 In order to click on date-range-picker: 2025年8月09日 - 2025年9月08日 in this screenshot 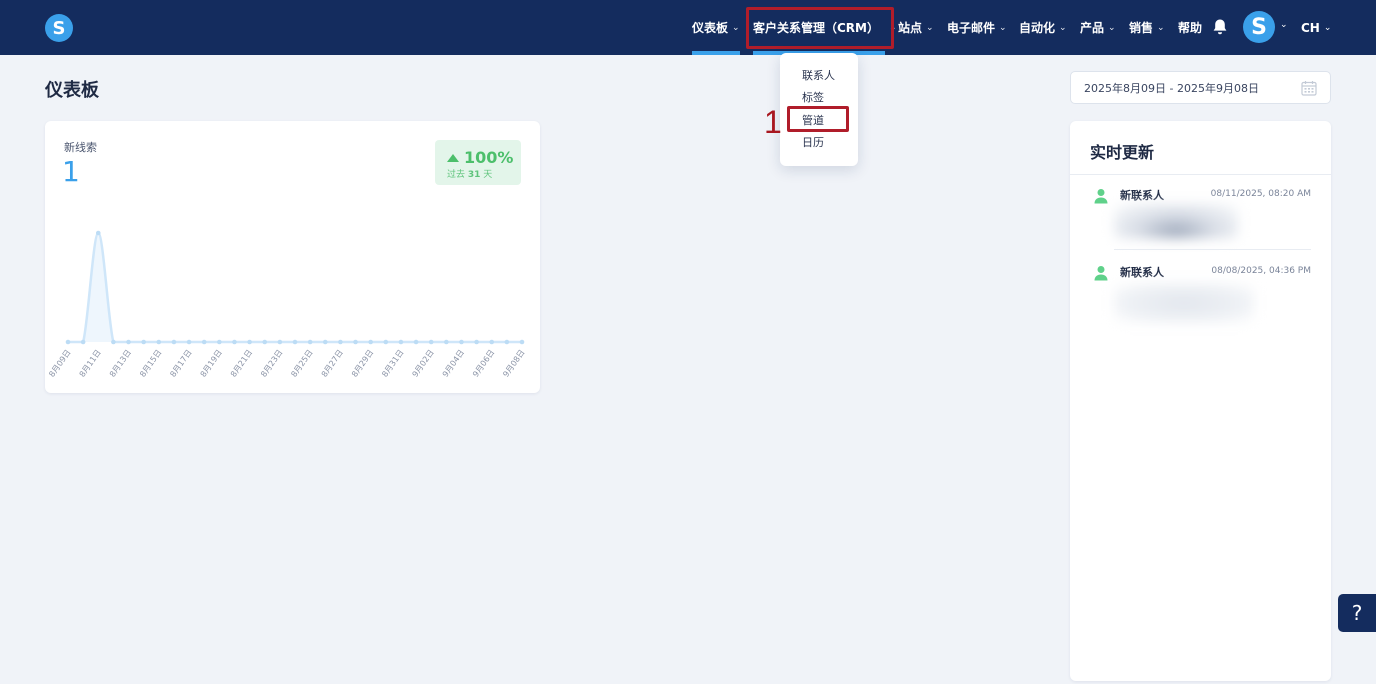, I will do `click(1200, 87)`.